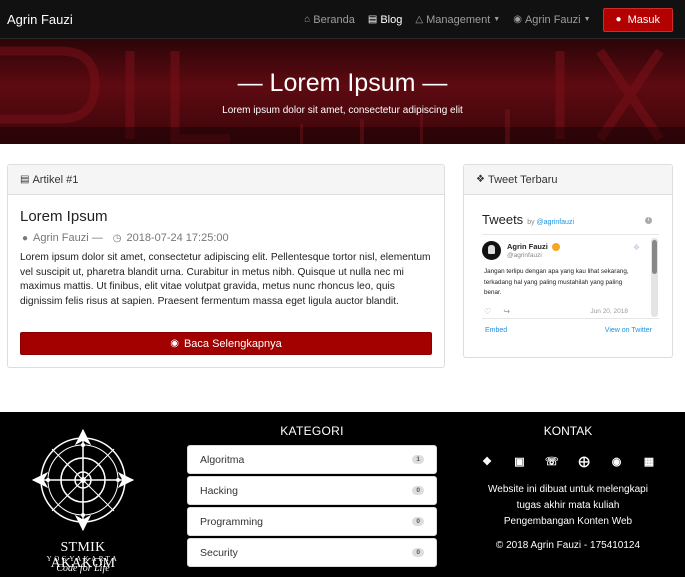 This screenshot has width=685, height=577. Describe the element at coordinates (177, 238) in the screenshot. I see `article-date: 2018-07-24 17:25:00` at that location.